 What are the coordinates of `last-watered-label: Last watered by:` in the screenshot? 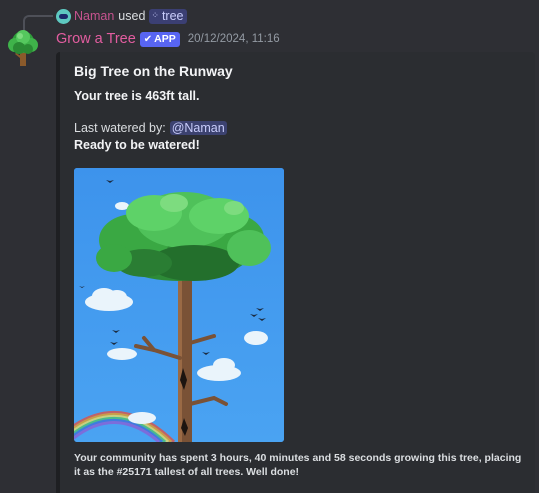 It's located at (120, 128).